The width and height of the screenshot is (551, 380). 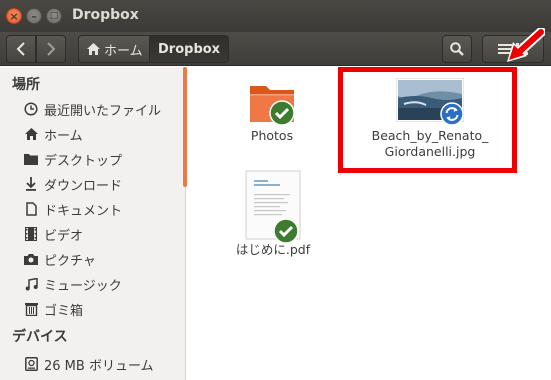 What do you see at coordinates (273, 214) in the screenshot?
I see `file-item-pdf: はじめに.pdf` at bounding box center [273, 214].